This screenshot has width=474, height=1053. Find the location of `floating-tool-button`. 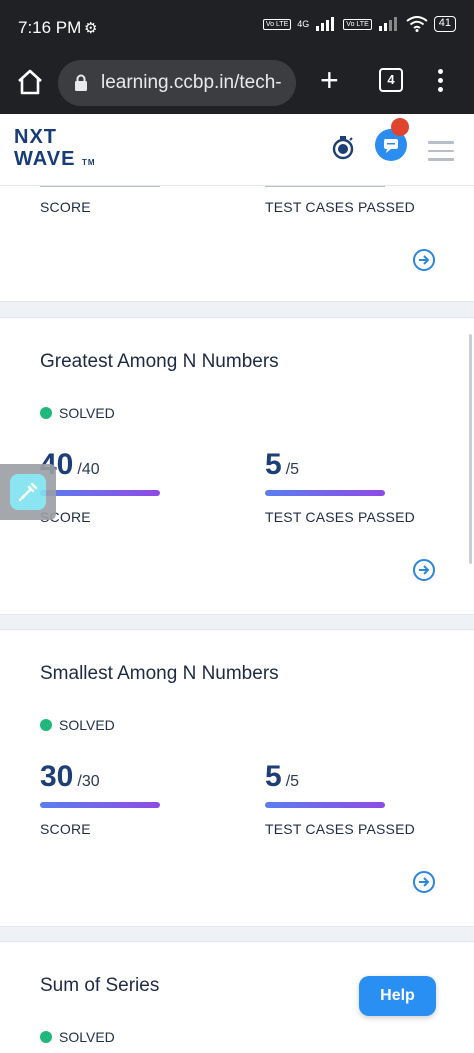

floating-tool-button is located at coordinates (28, 492).